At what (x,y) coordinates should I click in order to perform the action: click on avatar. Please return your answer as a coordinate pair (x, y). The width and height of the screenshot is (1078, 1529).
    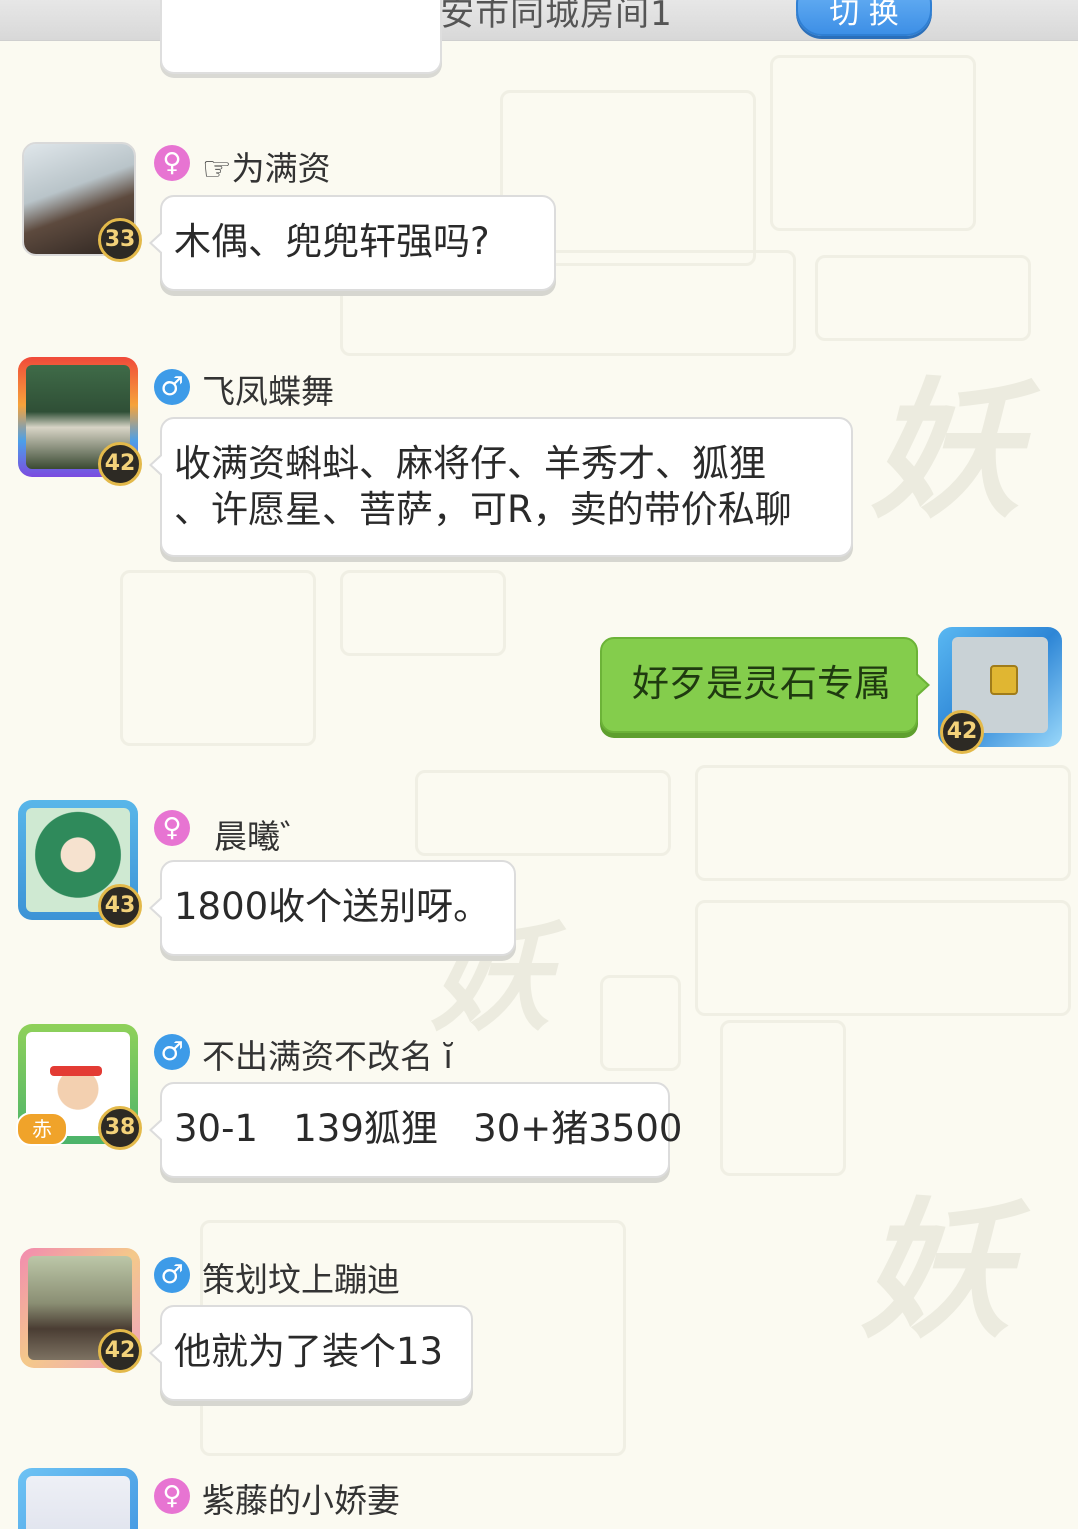
    Looking at the image, I should click on (78, 1498).